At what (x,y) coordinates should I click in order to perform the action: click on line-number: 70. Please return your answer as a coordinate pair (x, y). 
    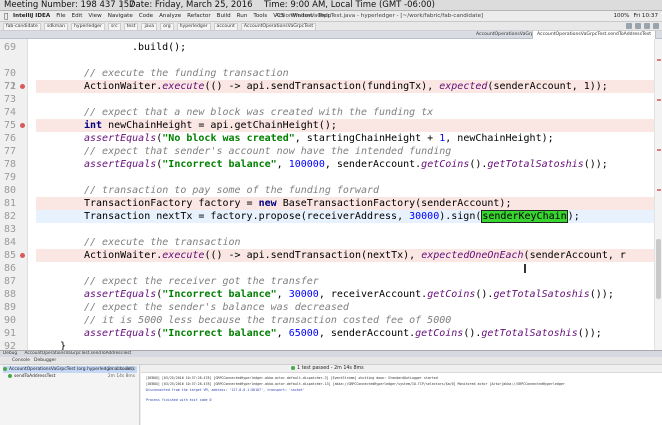
    Looking at the image, I should click on (9, 73).